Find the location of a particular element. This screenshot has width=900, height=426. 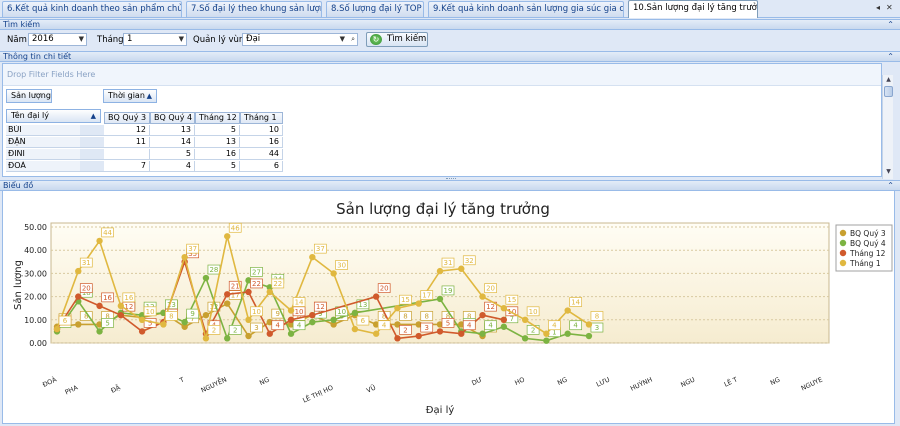

data-label: 21 is located at coordinates (235, 286).